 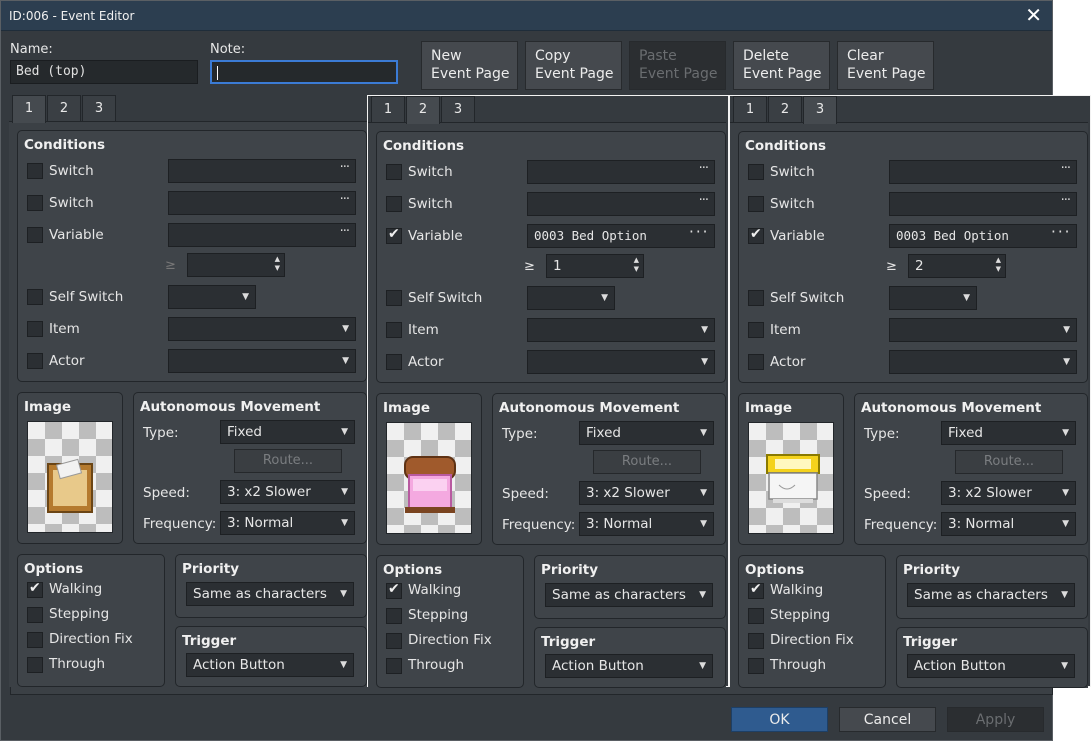 What do you see at coordinates (35, 235) in the screenshot?
I see `variable-checkbox` at bounding box center [35, 235].